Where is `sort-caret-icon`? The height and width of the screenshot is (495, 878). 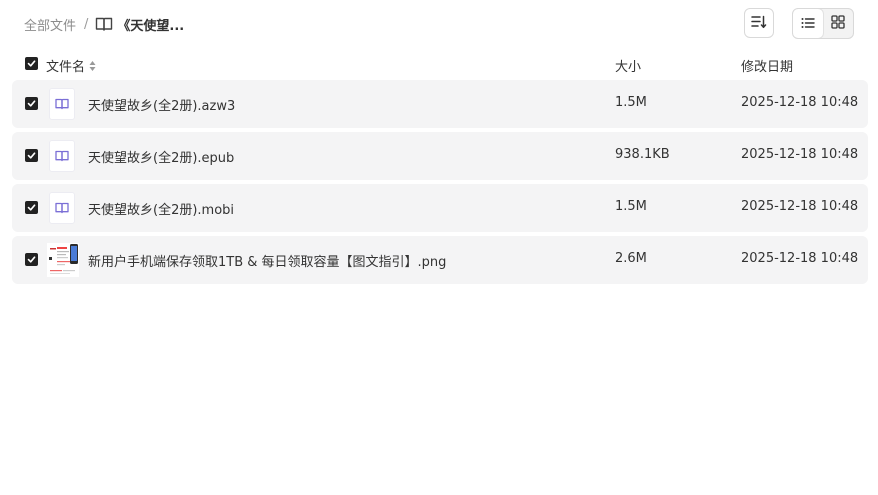 sort-caret-icon is located at coordinates (92, 66).